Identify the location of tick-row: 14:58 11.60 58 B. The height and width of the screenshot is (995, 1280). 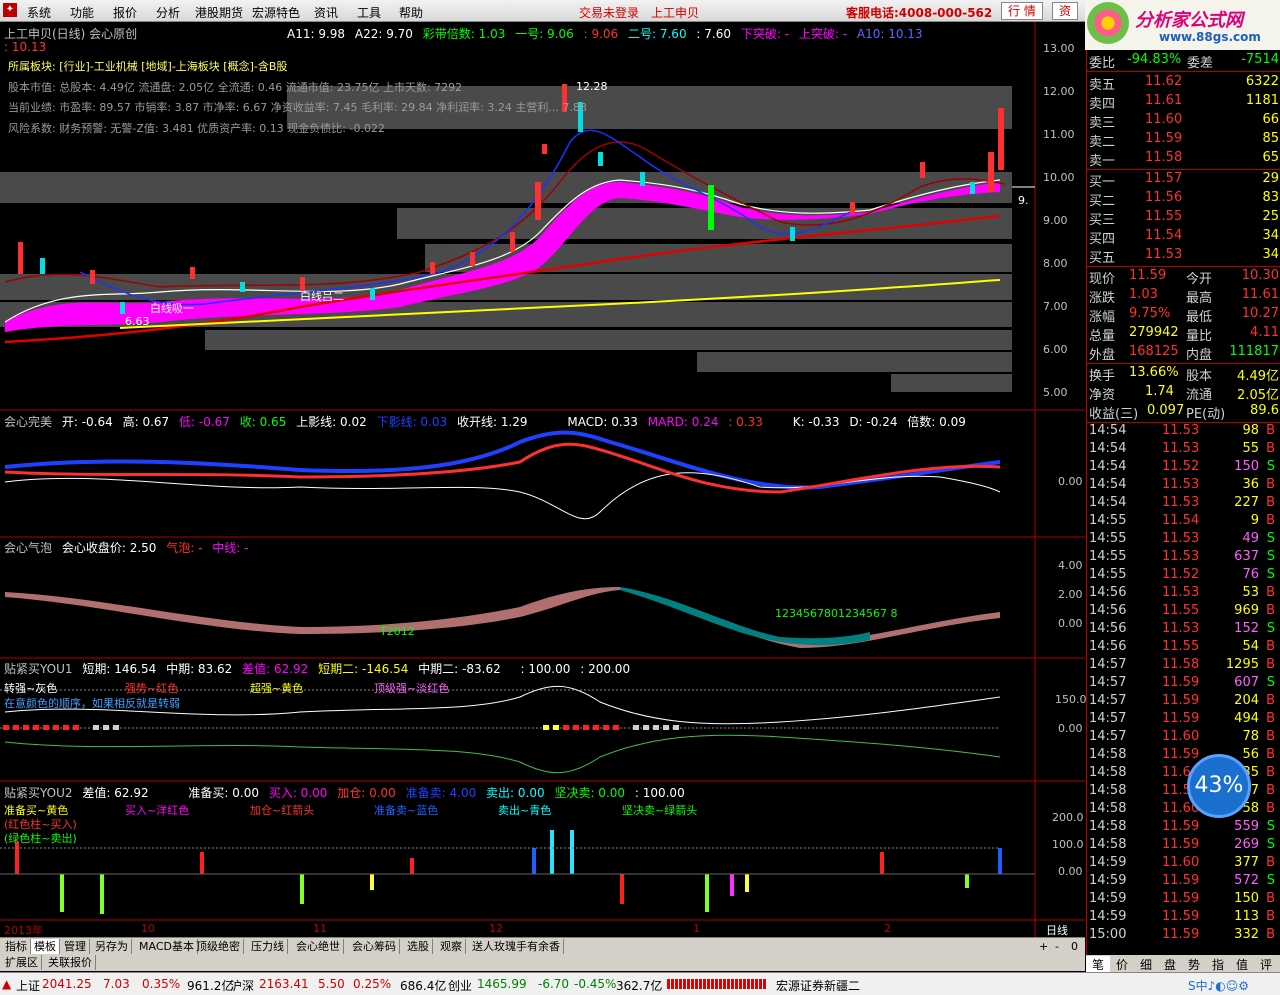
(1183, 810).